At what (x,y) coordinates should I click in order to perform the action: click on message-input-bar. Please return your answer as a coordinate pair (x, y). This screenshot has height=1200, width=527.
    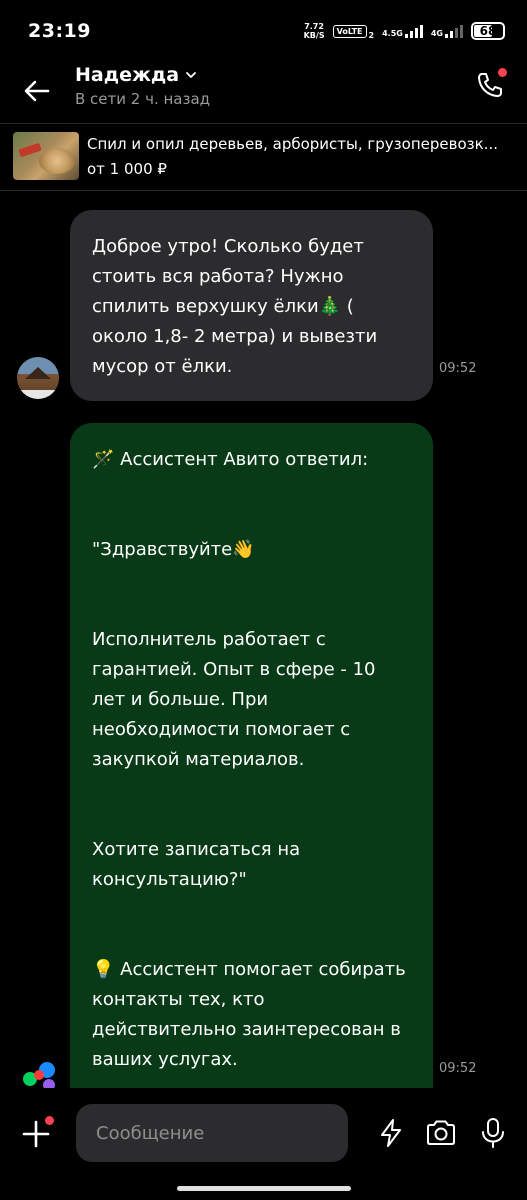
    Looking at the image, I should click on (263, 1144).